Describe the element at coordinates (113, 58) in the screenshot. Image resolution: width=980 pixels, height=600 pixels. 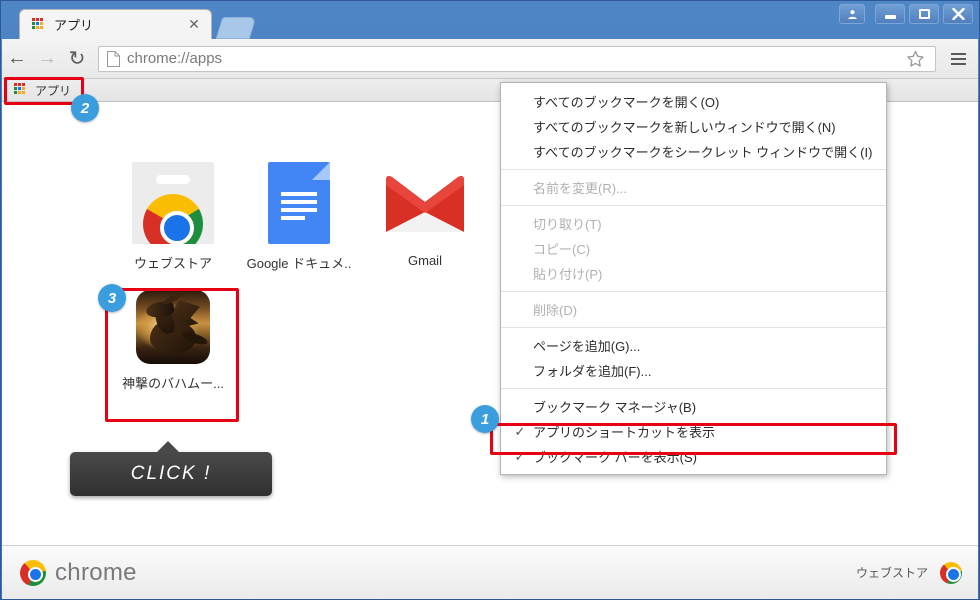
I see `page-document-icon` at that location.